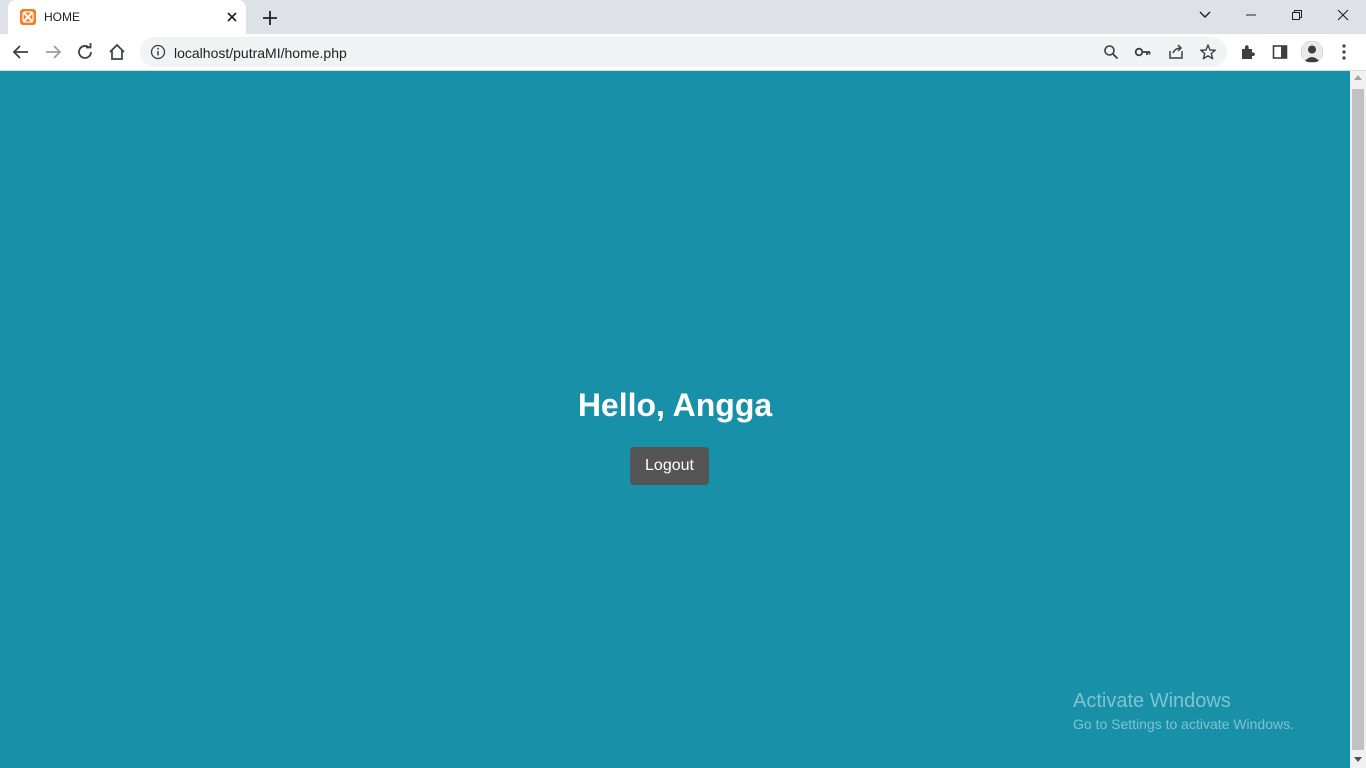  I want to click on minimize-icon, so click(1251, 15).